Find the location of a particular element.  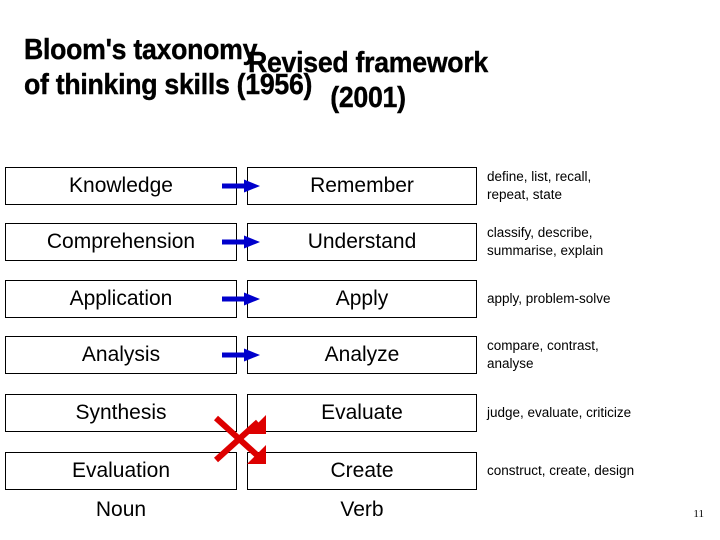

verb-examples-line2: summarise, explain is located at coordinates (545, 250).